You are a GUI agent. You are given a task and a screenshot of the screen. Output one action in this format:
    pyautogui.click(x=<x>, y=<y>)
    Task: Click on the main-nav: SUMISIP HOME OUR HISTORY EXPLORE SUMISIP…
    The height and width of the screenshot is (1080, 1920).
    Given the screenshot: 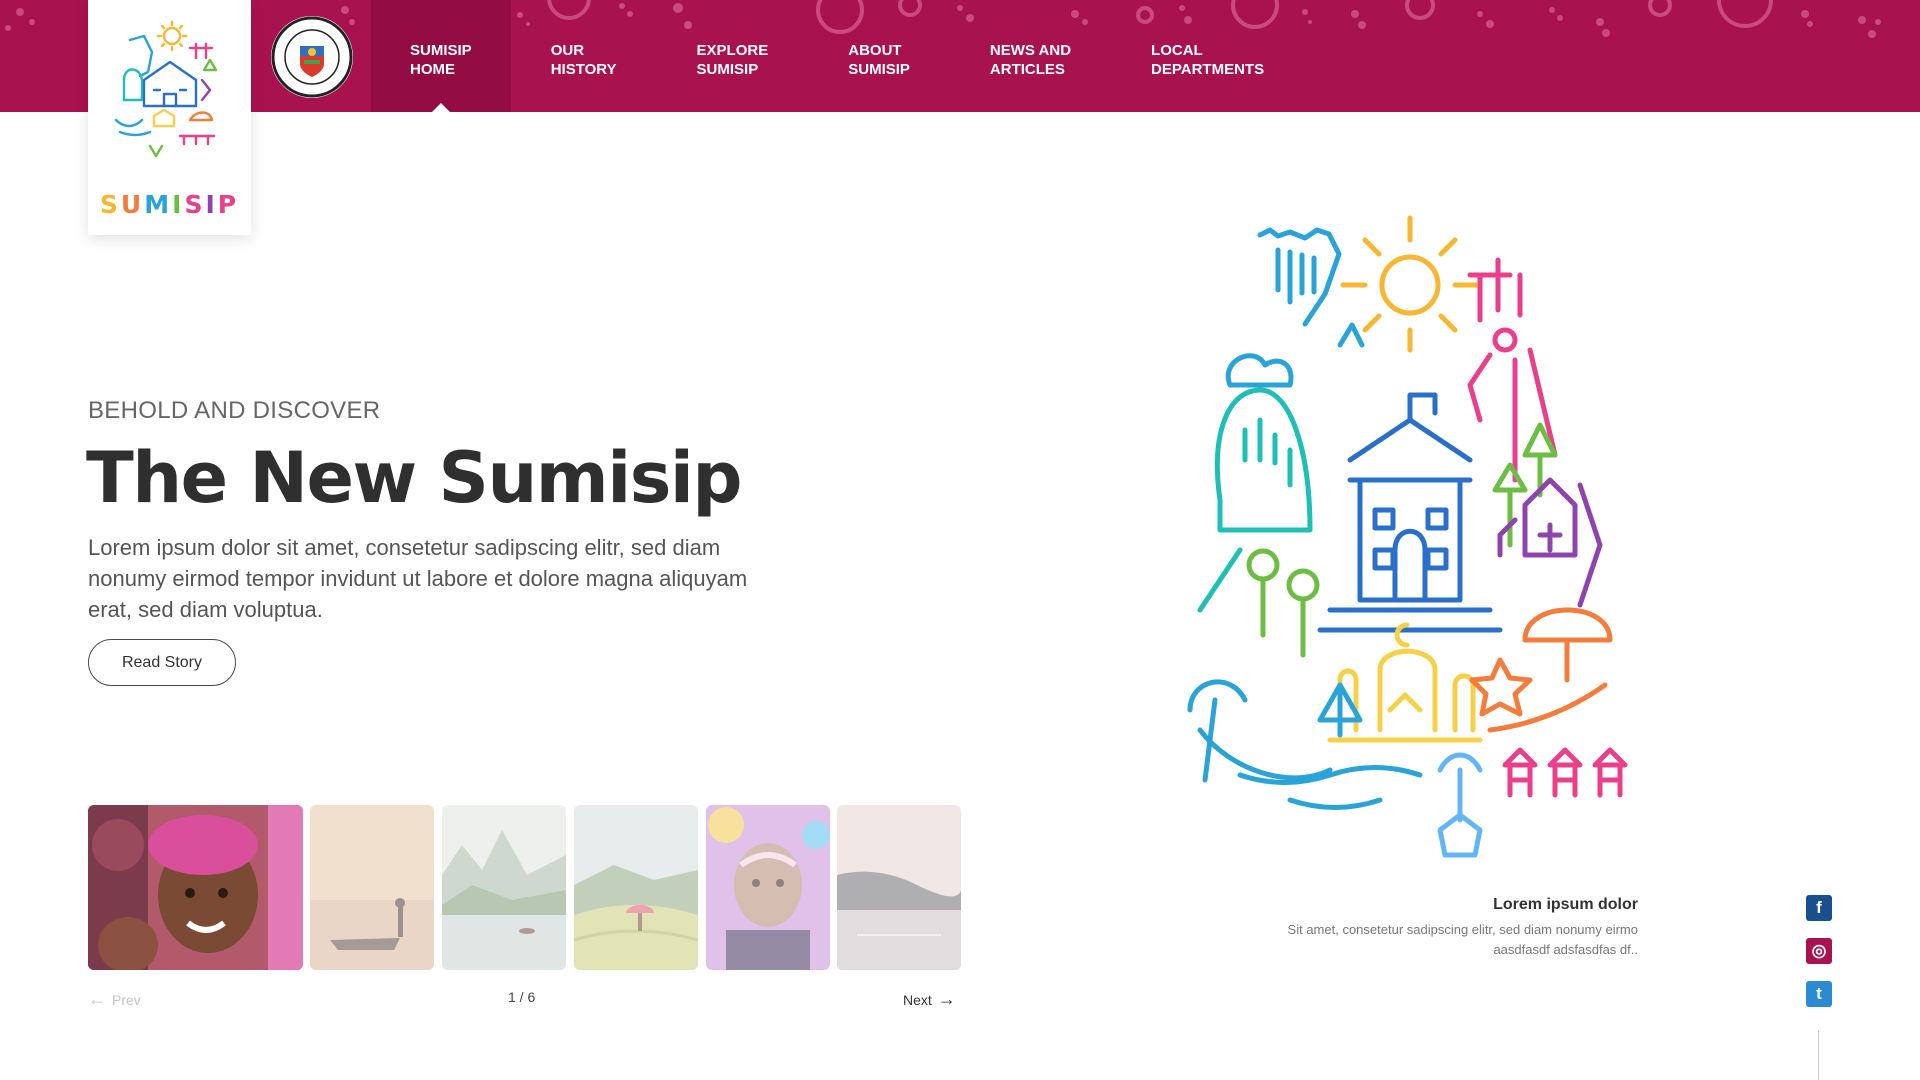 What is the action you would take?
    pyautogui.click(x=837, y=56)
    